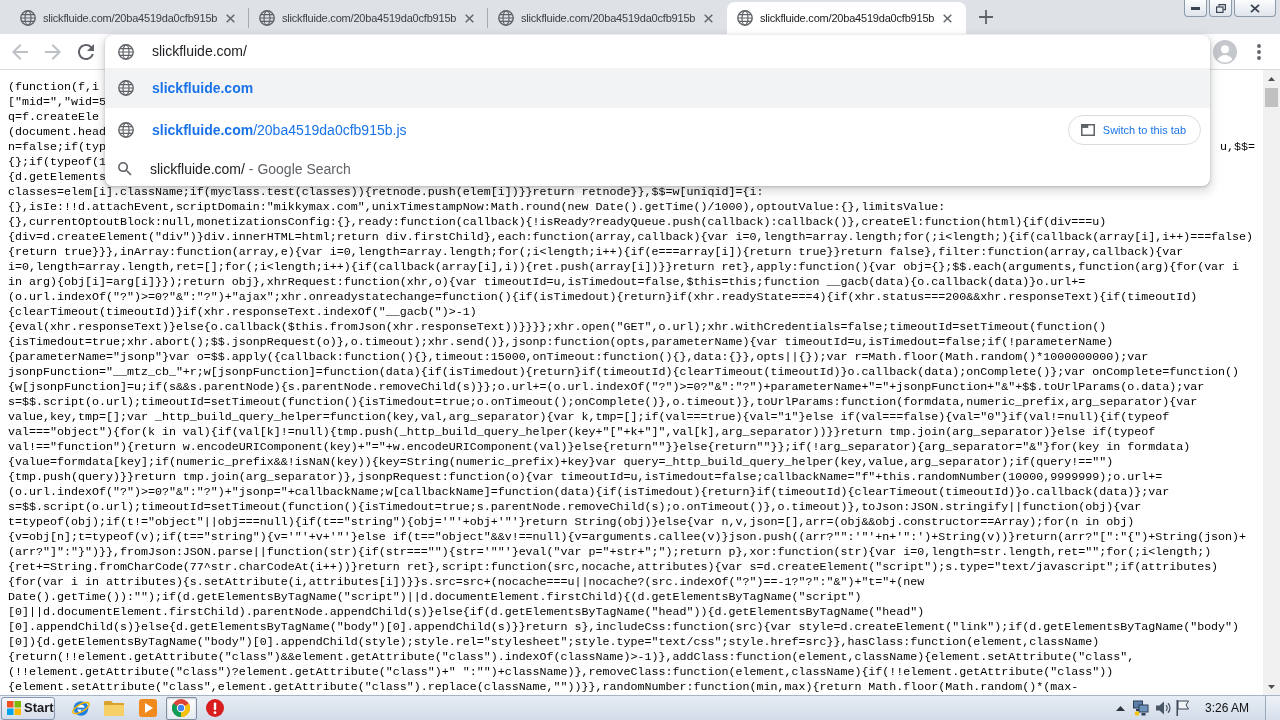  I want to click on code-line: {},currentOptoutBlock:null,monetizationsConfig:{},ready:function(callback){!isReady?readyQueue.push(callback):callback()},createEl:function(html){if(div===u), so click(557, 222).